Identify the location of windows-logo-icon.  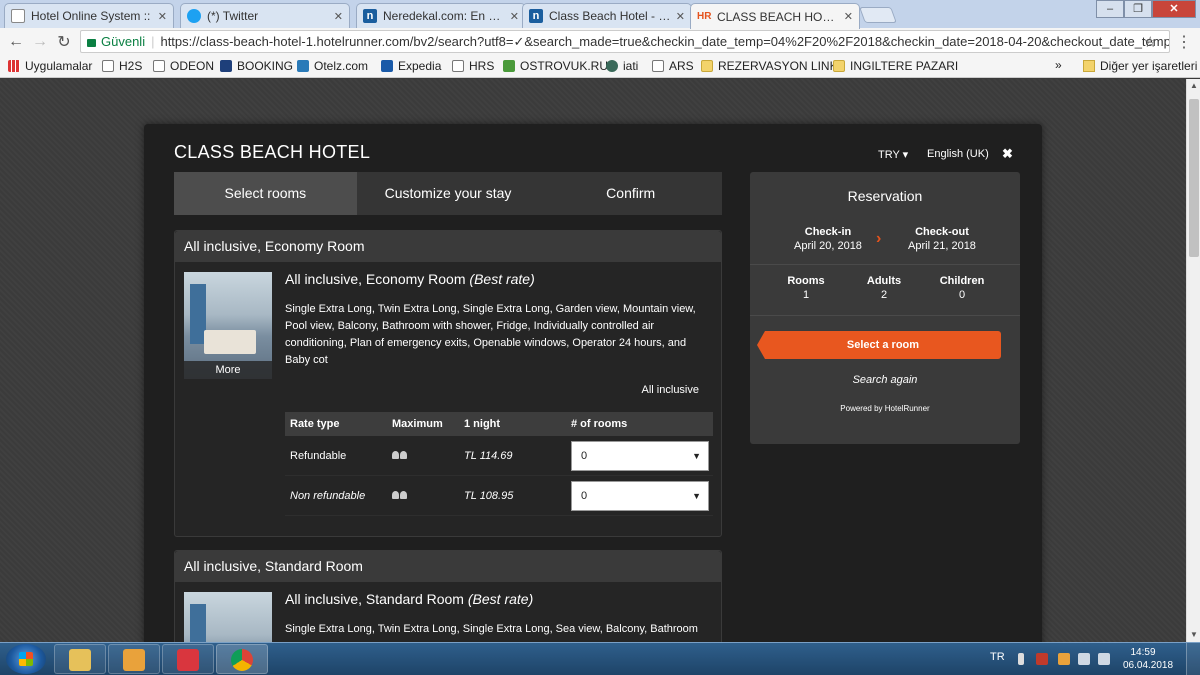
(26, 659).